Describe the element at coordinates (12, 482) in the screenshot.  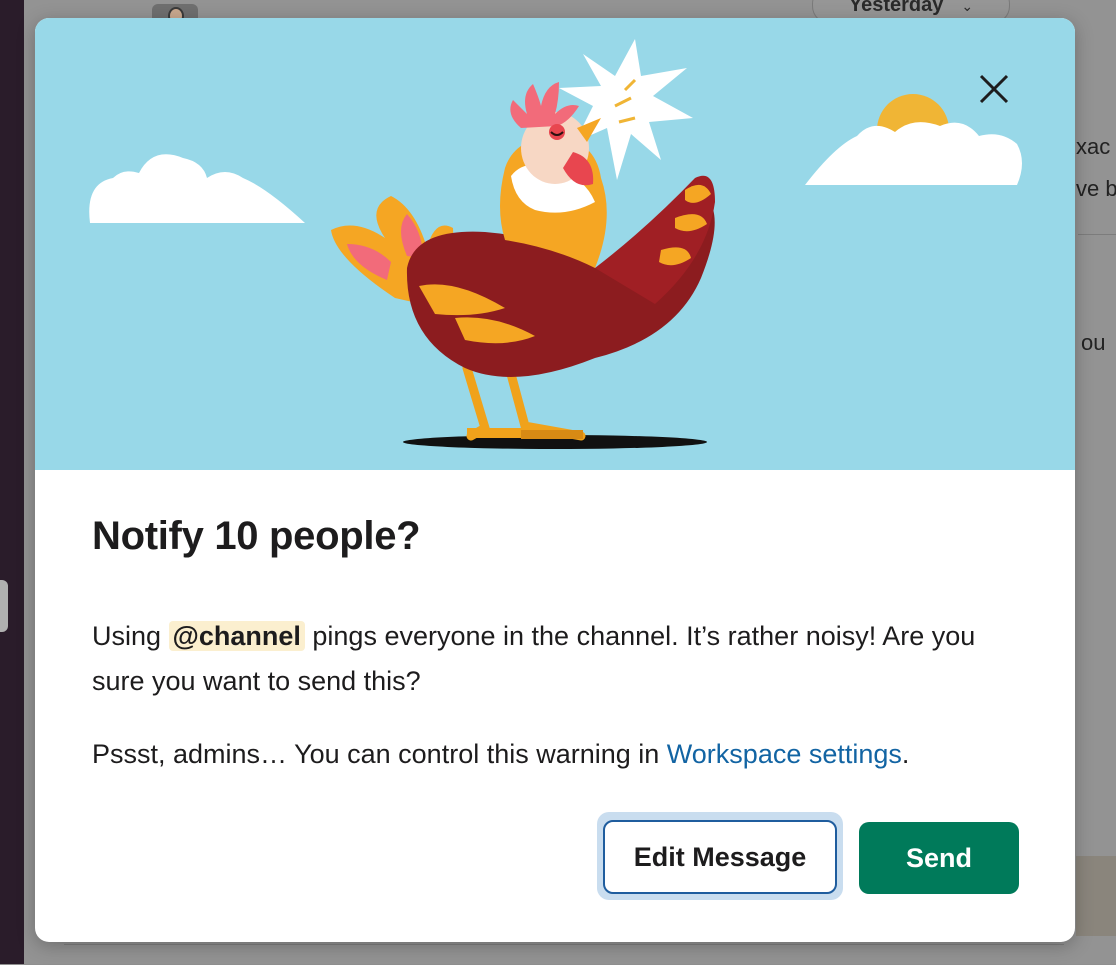
I see `workspace-sidebar` at that location.